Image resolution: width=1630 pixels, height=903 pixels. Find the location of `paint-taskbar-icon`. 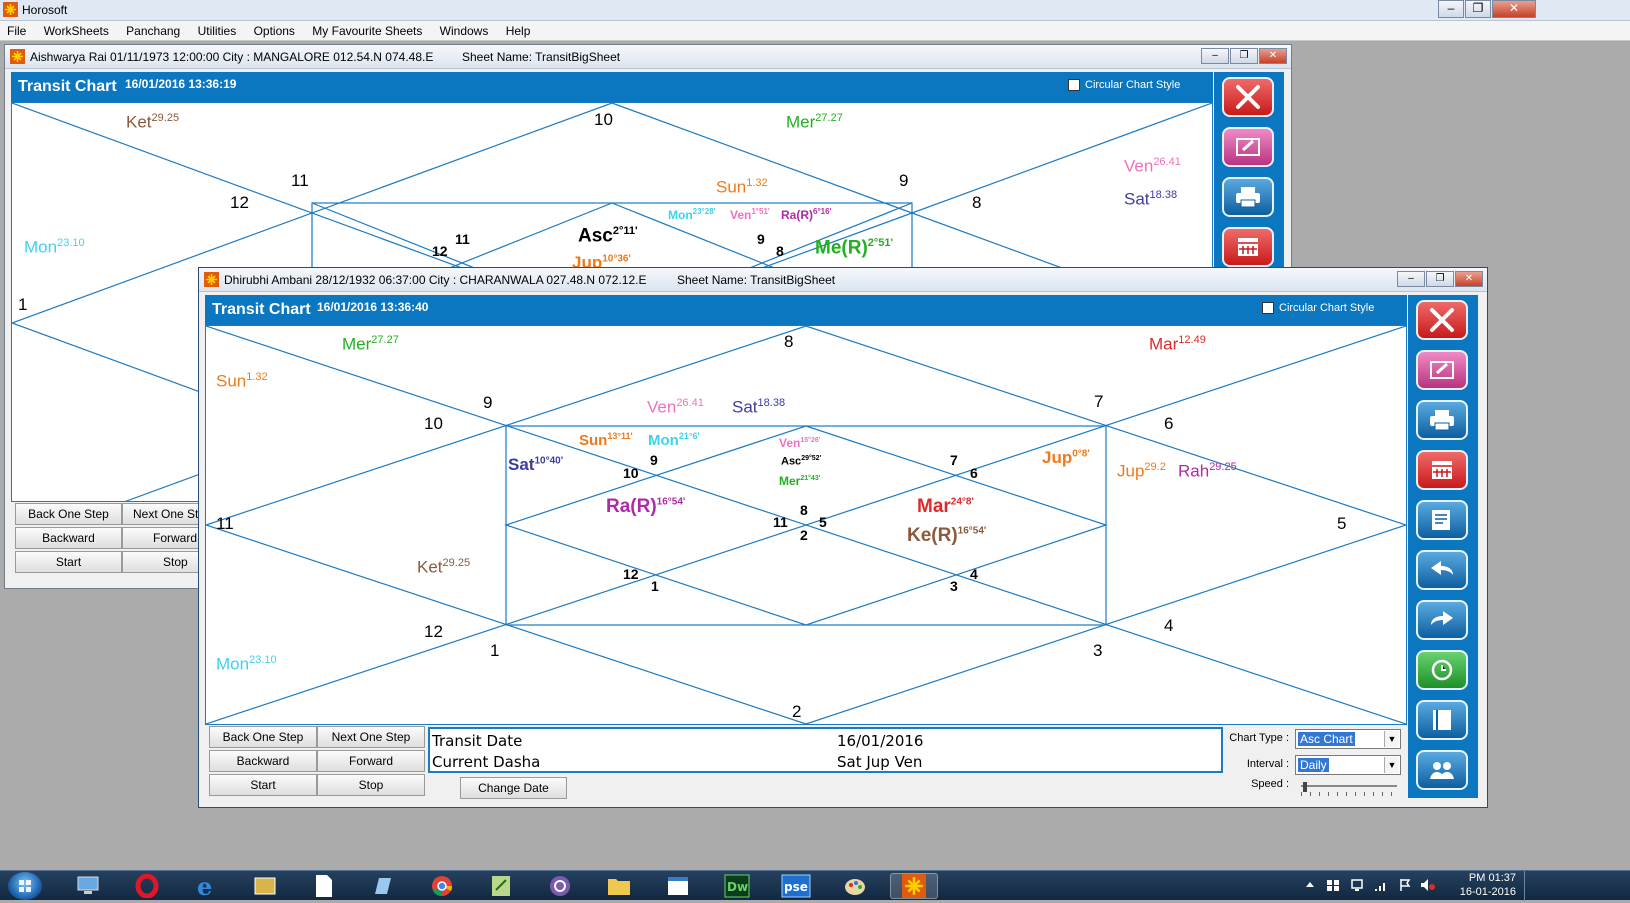

paint-taskbar-icon is located at coordinates (855, 886).